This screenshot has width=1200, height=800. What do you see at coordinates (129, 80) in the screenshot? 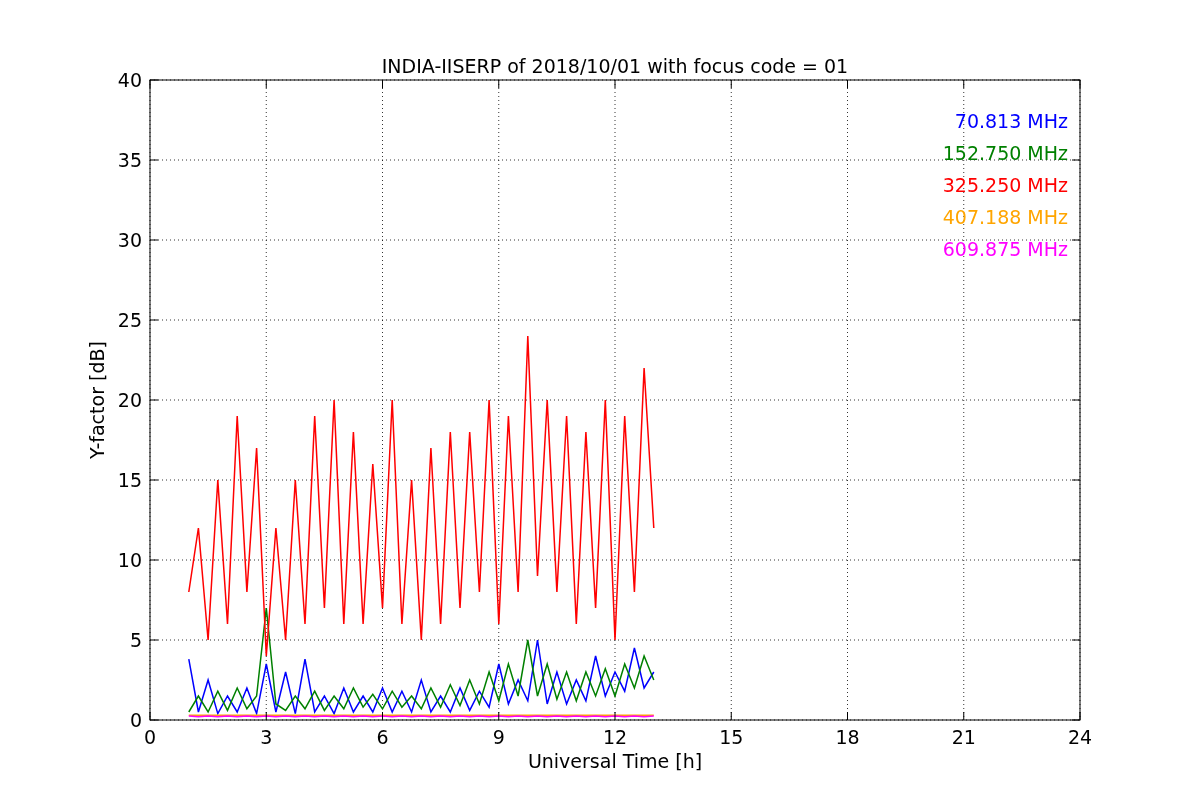
I see `tick-label: 40` at bounding box center [129, 80].